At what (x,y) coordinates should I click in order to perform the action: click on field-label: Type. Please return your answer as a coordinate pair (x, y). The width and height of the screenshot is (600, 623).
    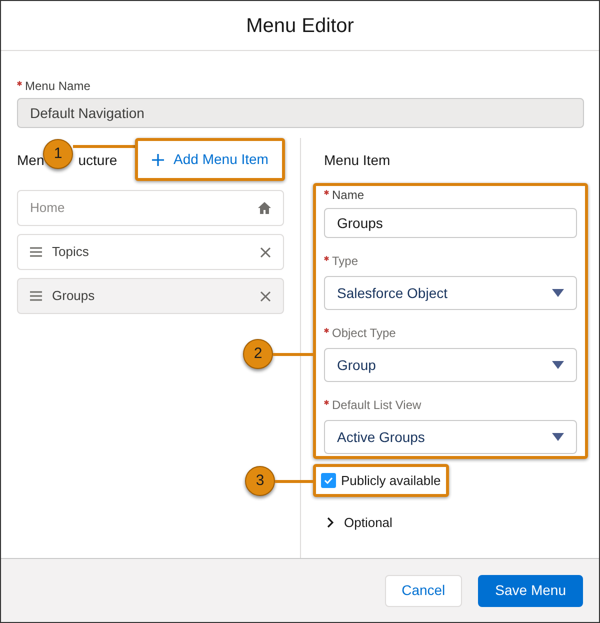
    Looking at the image, I should click on (341, 261).